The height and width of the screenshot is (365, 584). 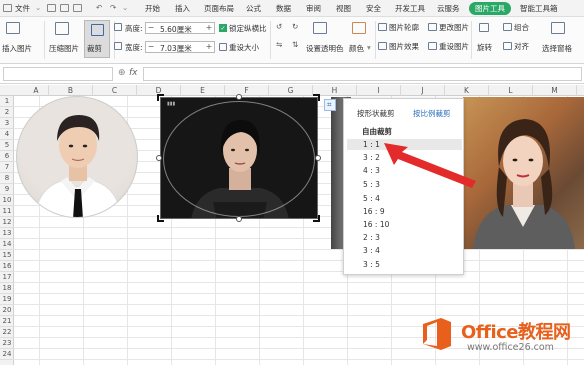 I want to click on increase-width-button: +, so click(x=209, y=47).